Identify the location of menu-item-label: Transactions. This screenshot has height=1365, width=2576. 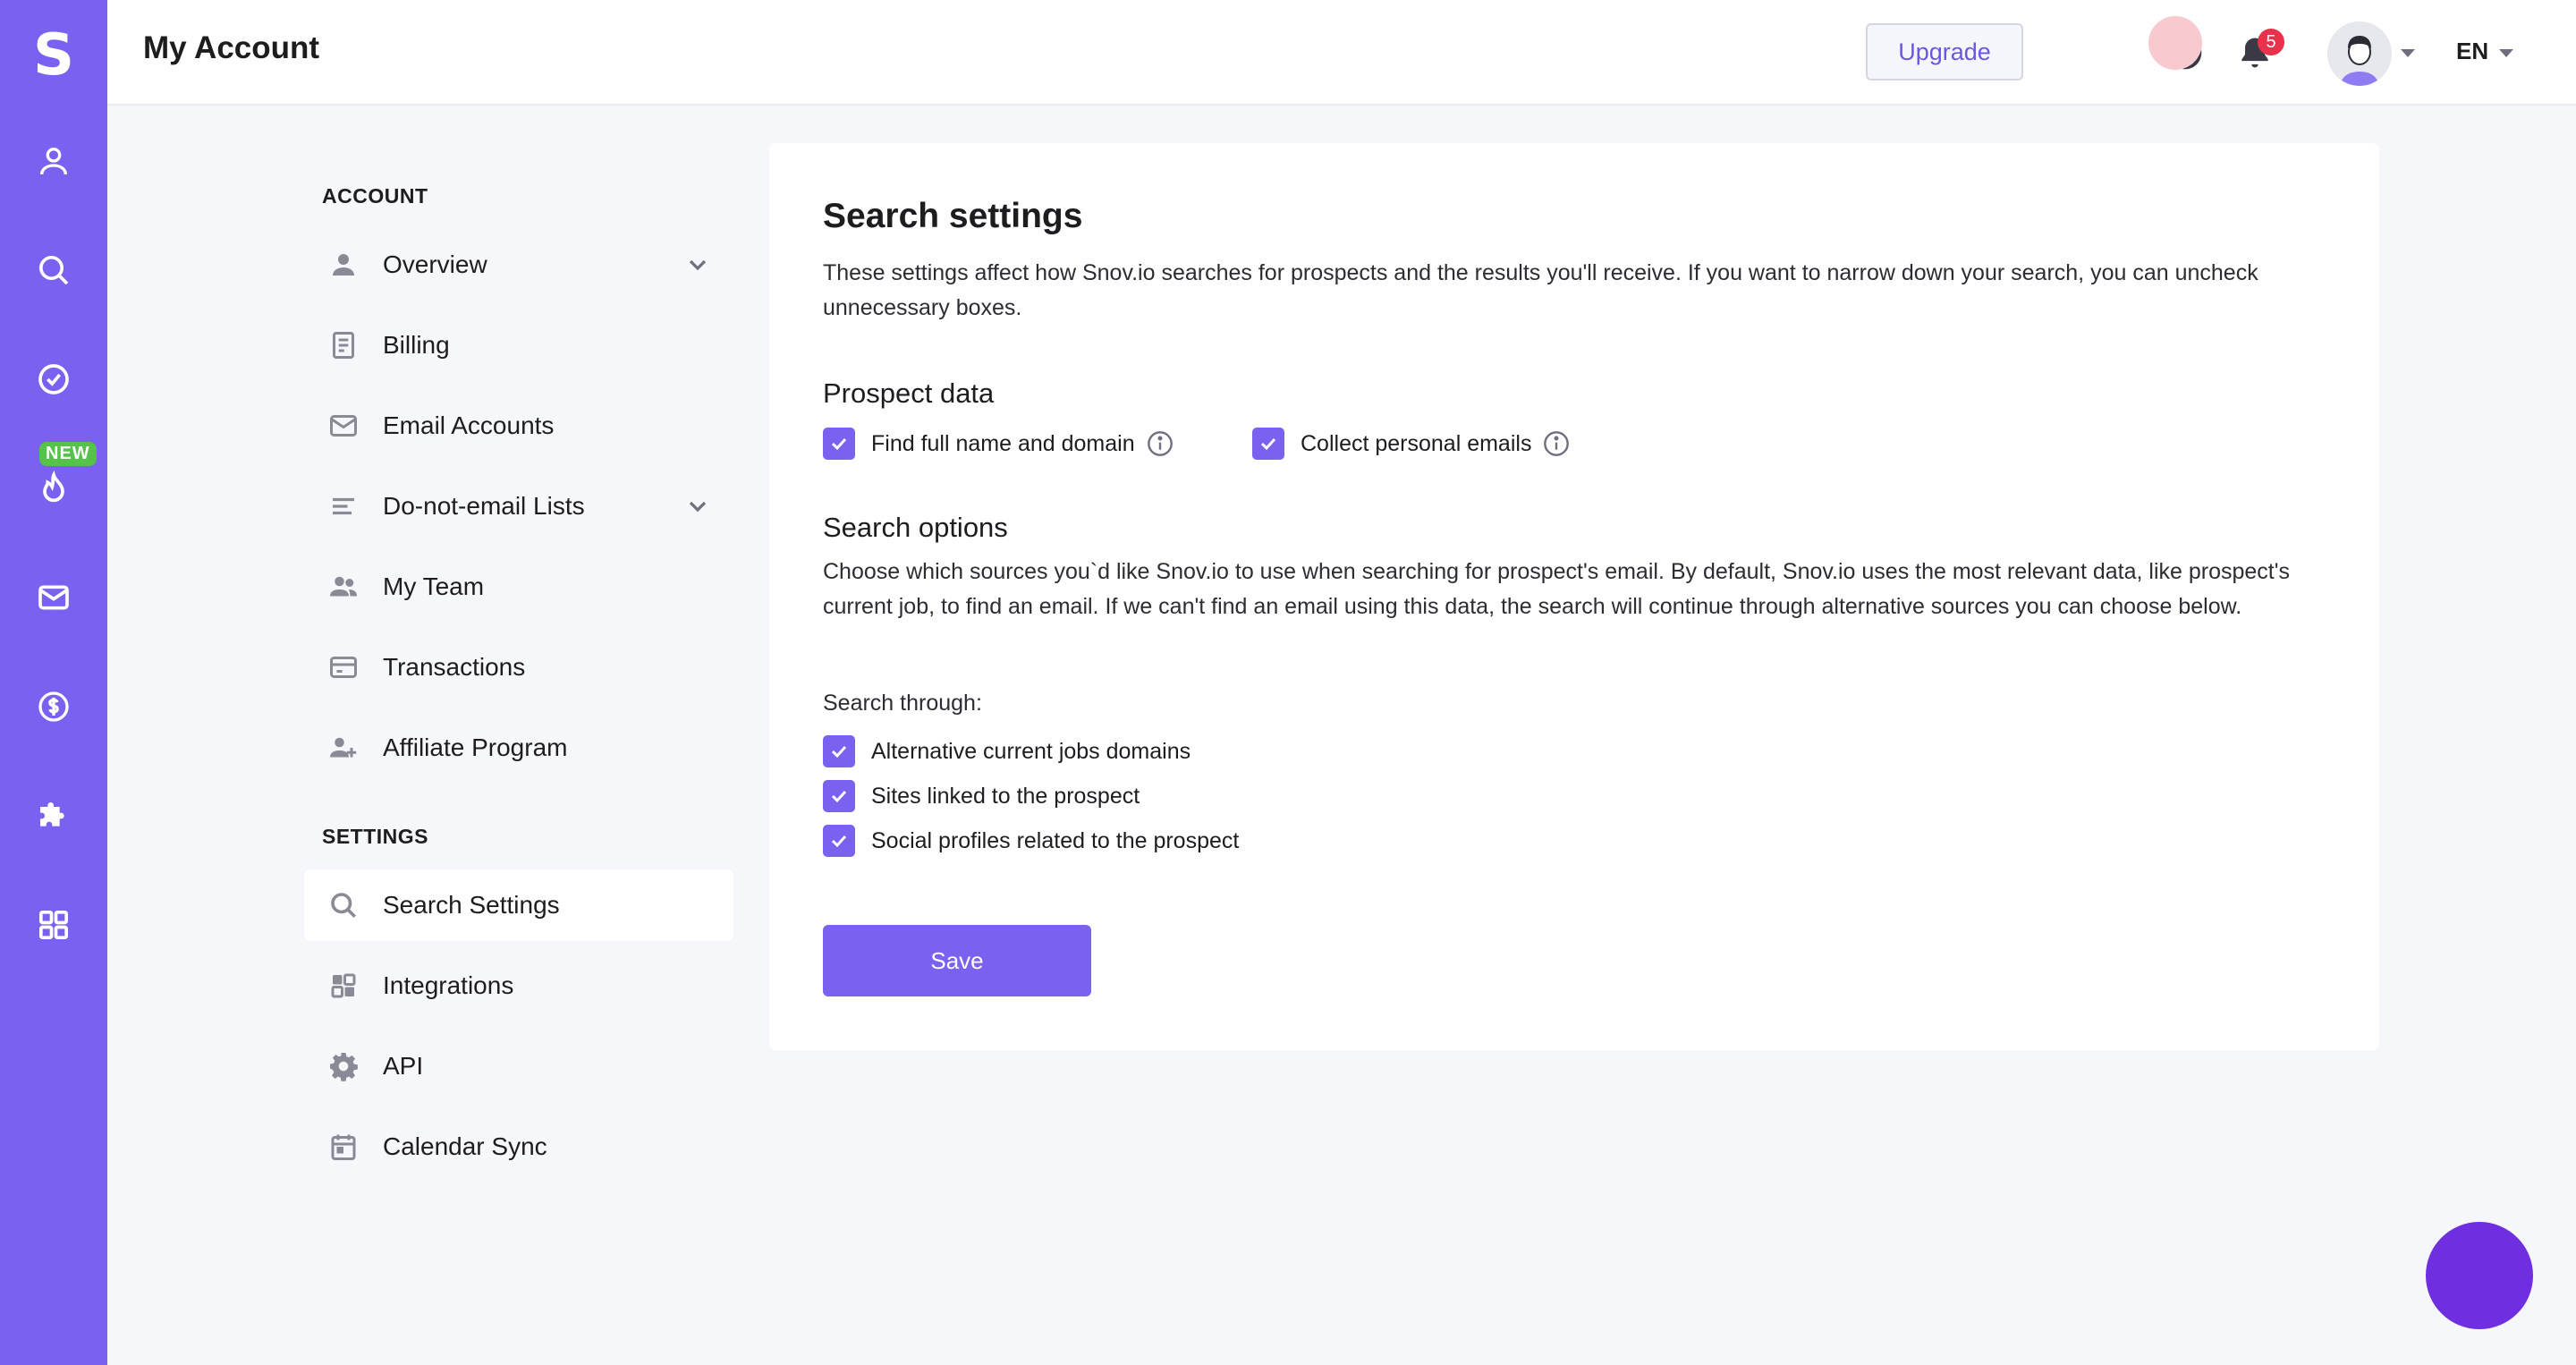
(454, 667).